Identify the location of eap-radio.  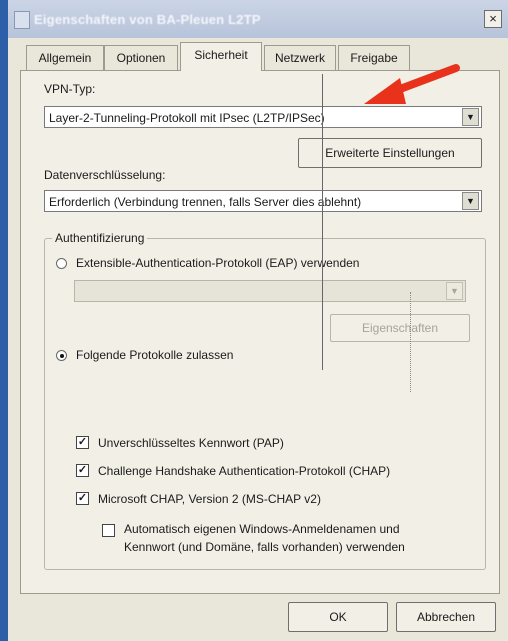
(61, 263).